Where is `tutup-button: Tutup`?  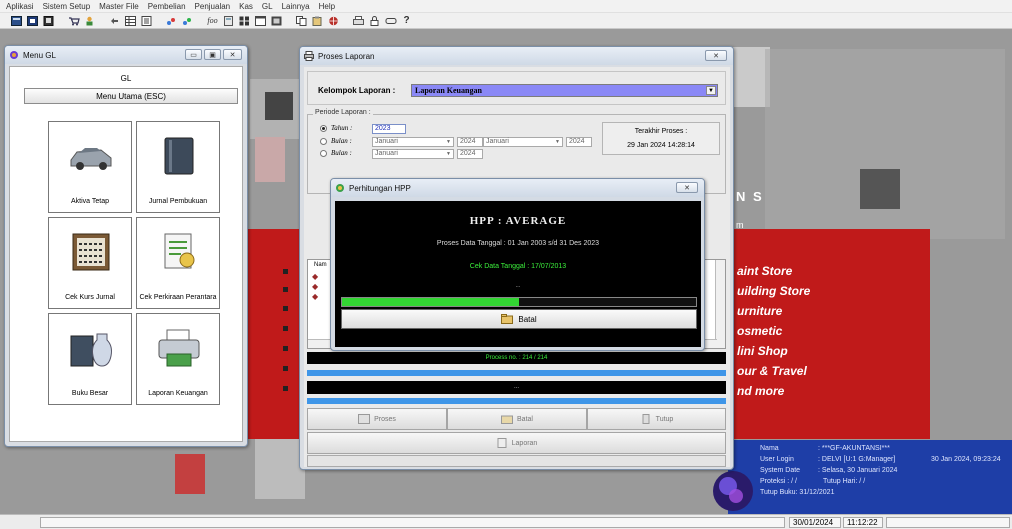
tutup-button: Tutup is located at coordinates (656, 419).